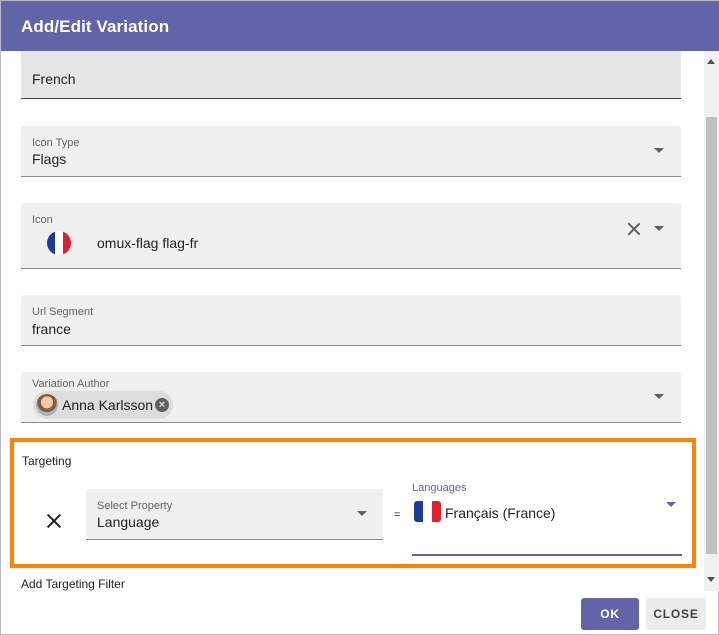  I want to click on icon-type-select: Icon Type Flags, so click(351, 151).